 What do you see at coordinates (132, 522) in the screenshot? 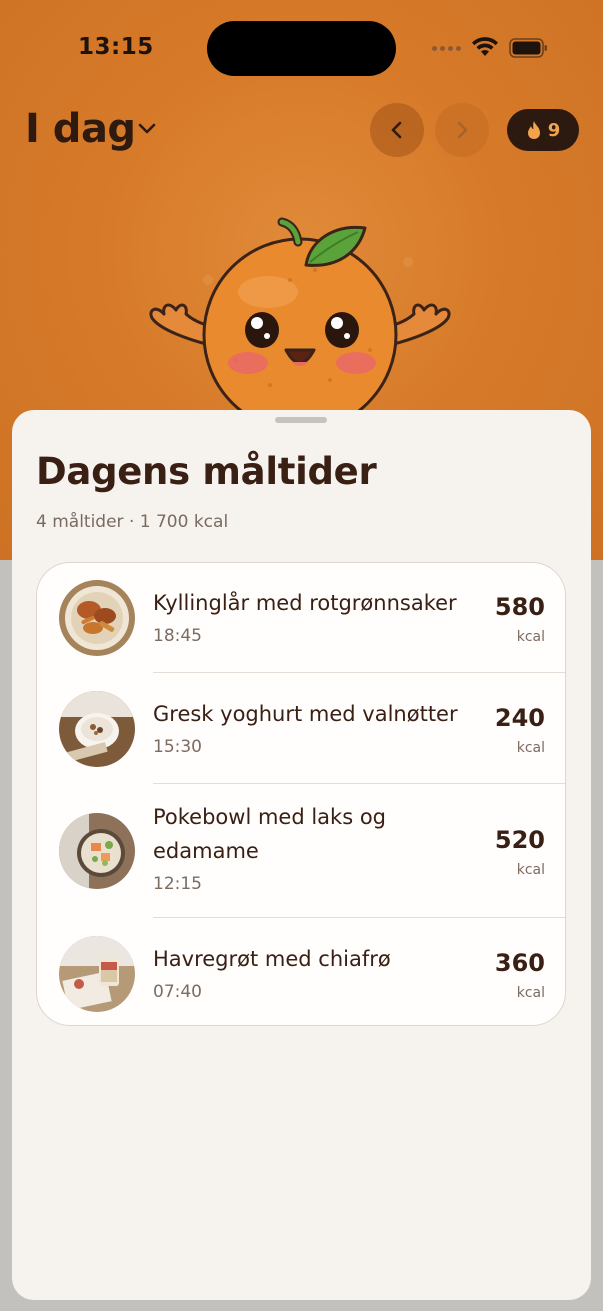
I see `sheet-subtitle: 4 måltider · 1 700 kcal` at bounding box center [132, 522].